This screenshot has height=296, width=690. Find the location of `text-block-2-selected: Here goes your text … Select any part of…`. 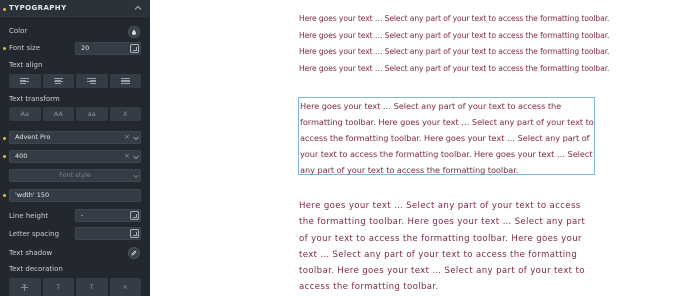

text-block-2-selected: Here goes your text … Select any part of… is located at coordinates (447, 138).